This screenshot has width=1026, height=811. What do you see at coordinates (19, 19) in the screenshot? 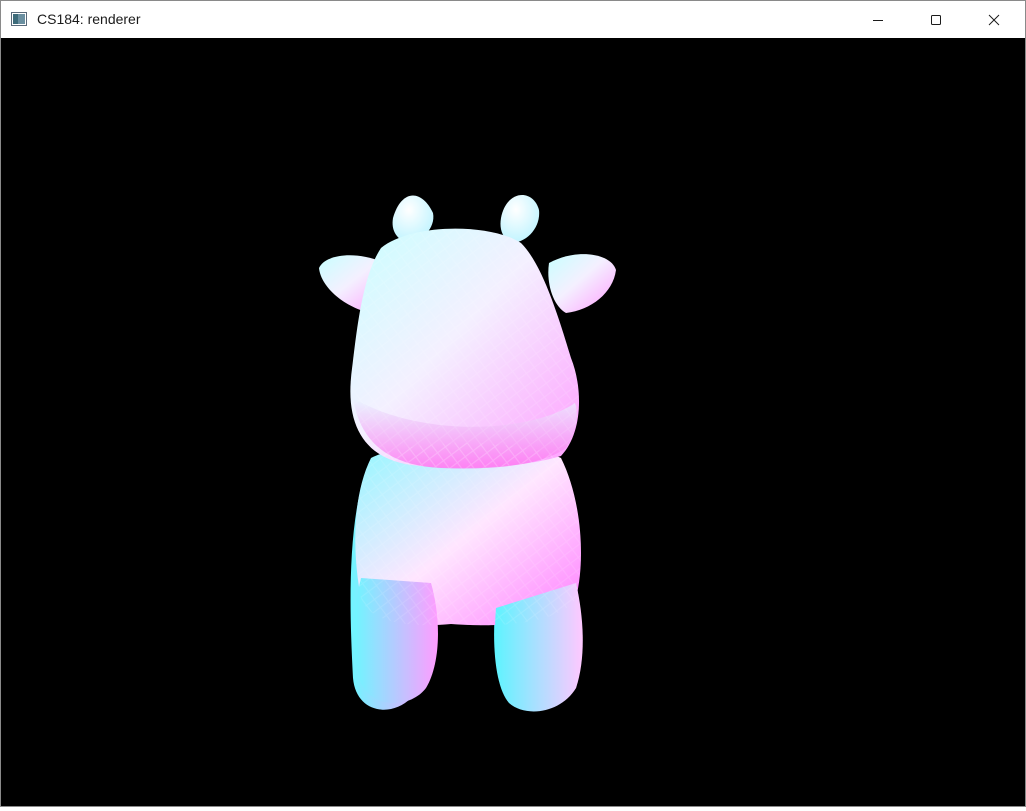
I see `window-app-icon` at bounding box center [19, 19].